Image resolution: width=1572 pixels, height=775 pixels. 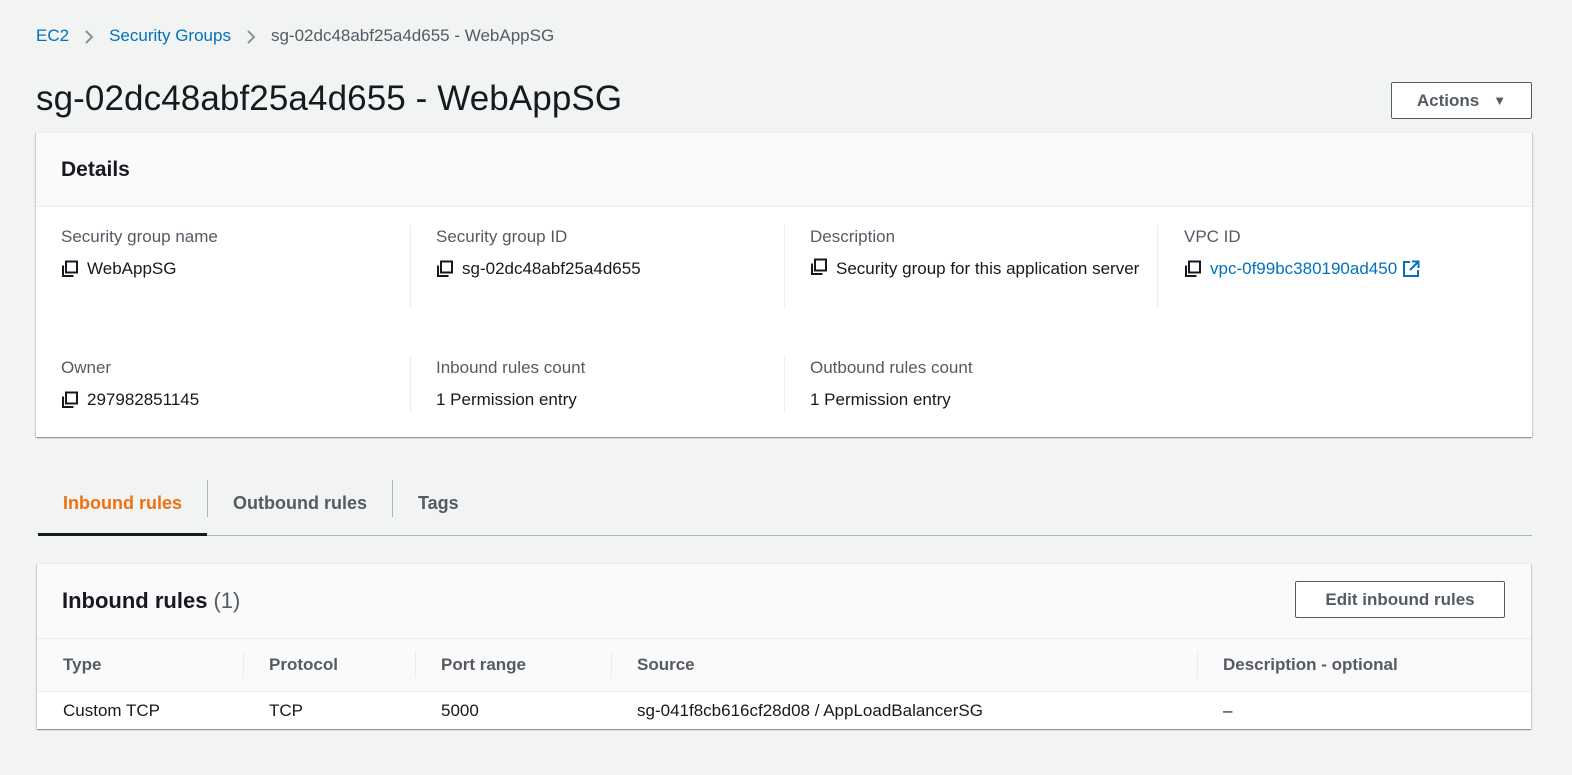 I want to click on field-security-group-name: Security group name WebAppSG, so click(x=226, y=254).